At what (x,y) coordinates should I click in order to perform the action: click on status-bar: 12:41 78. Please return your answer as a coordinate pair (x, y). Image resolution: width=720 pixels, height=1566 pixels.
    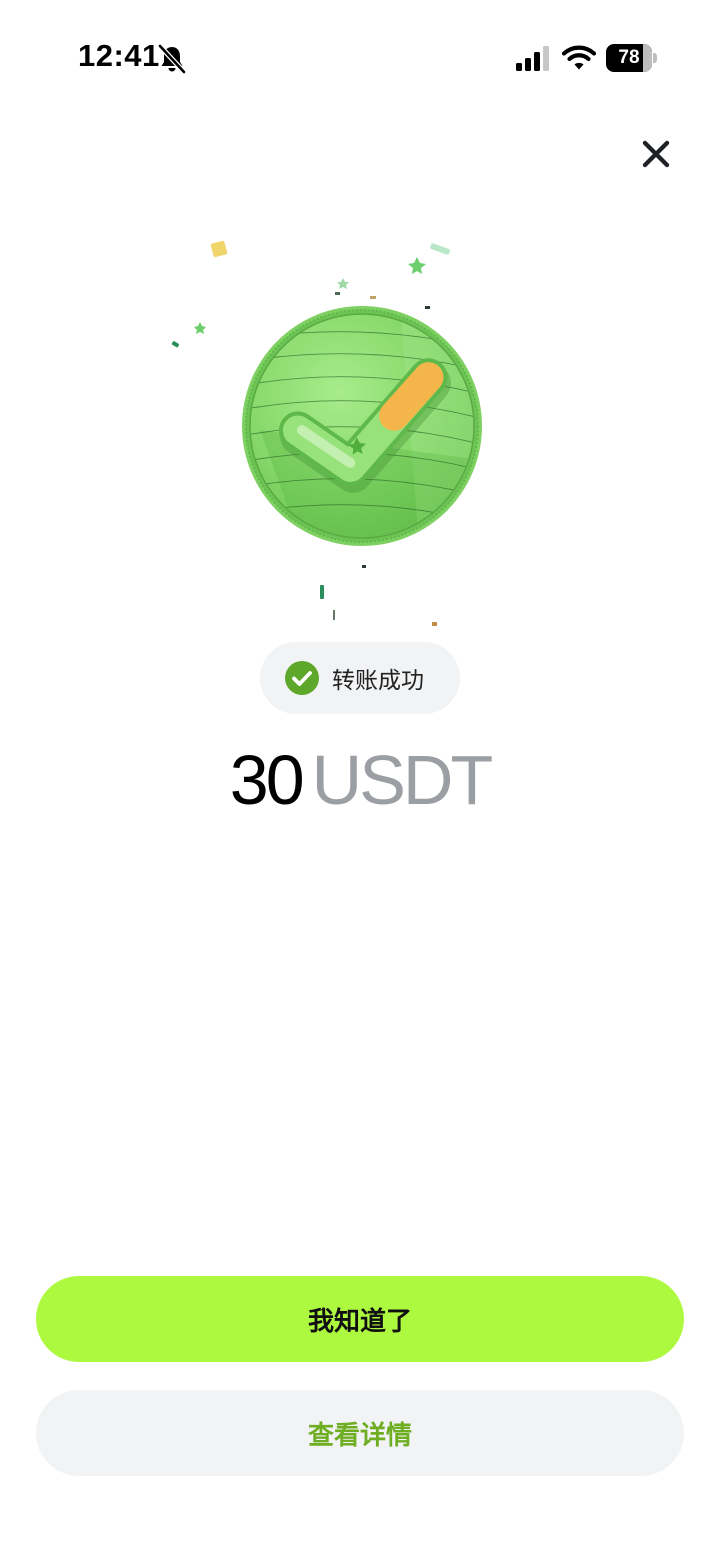
    Looking at the image, I should click on (360, 60).